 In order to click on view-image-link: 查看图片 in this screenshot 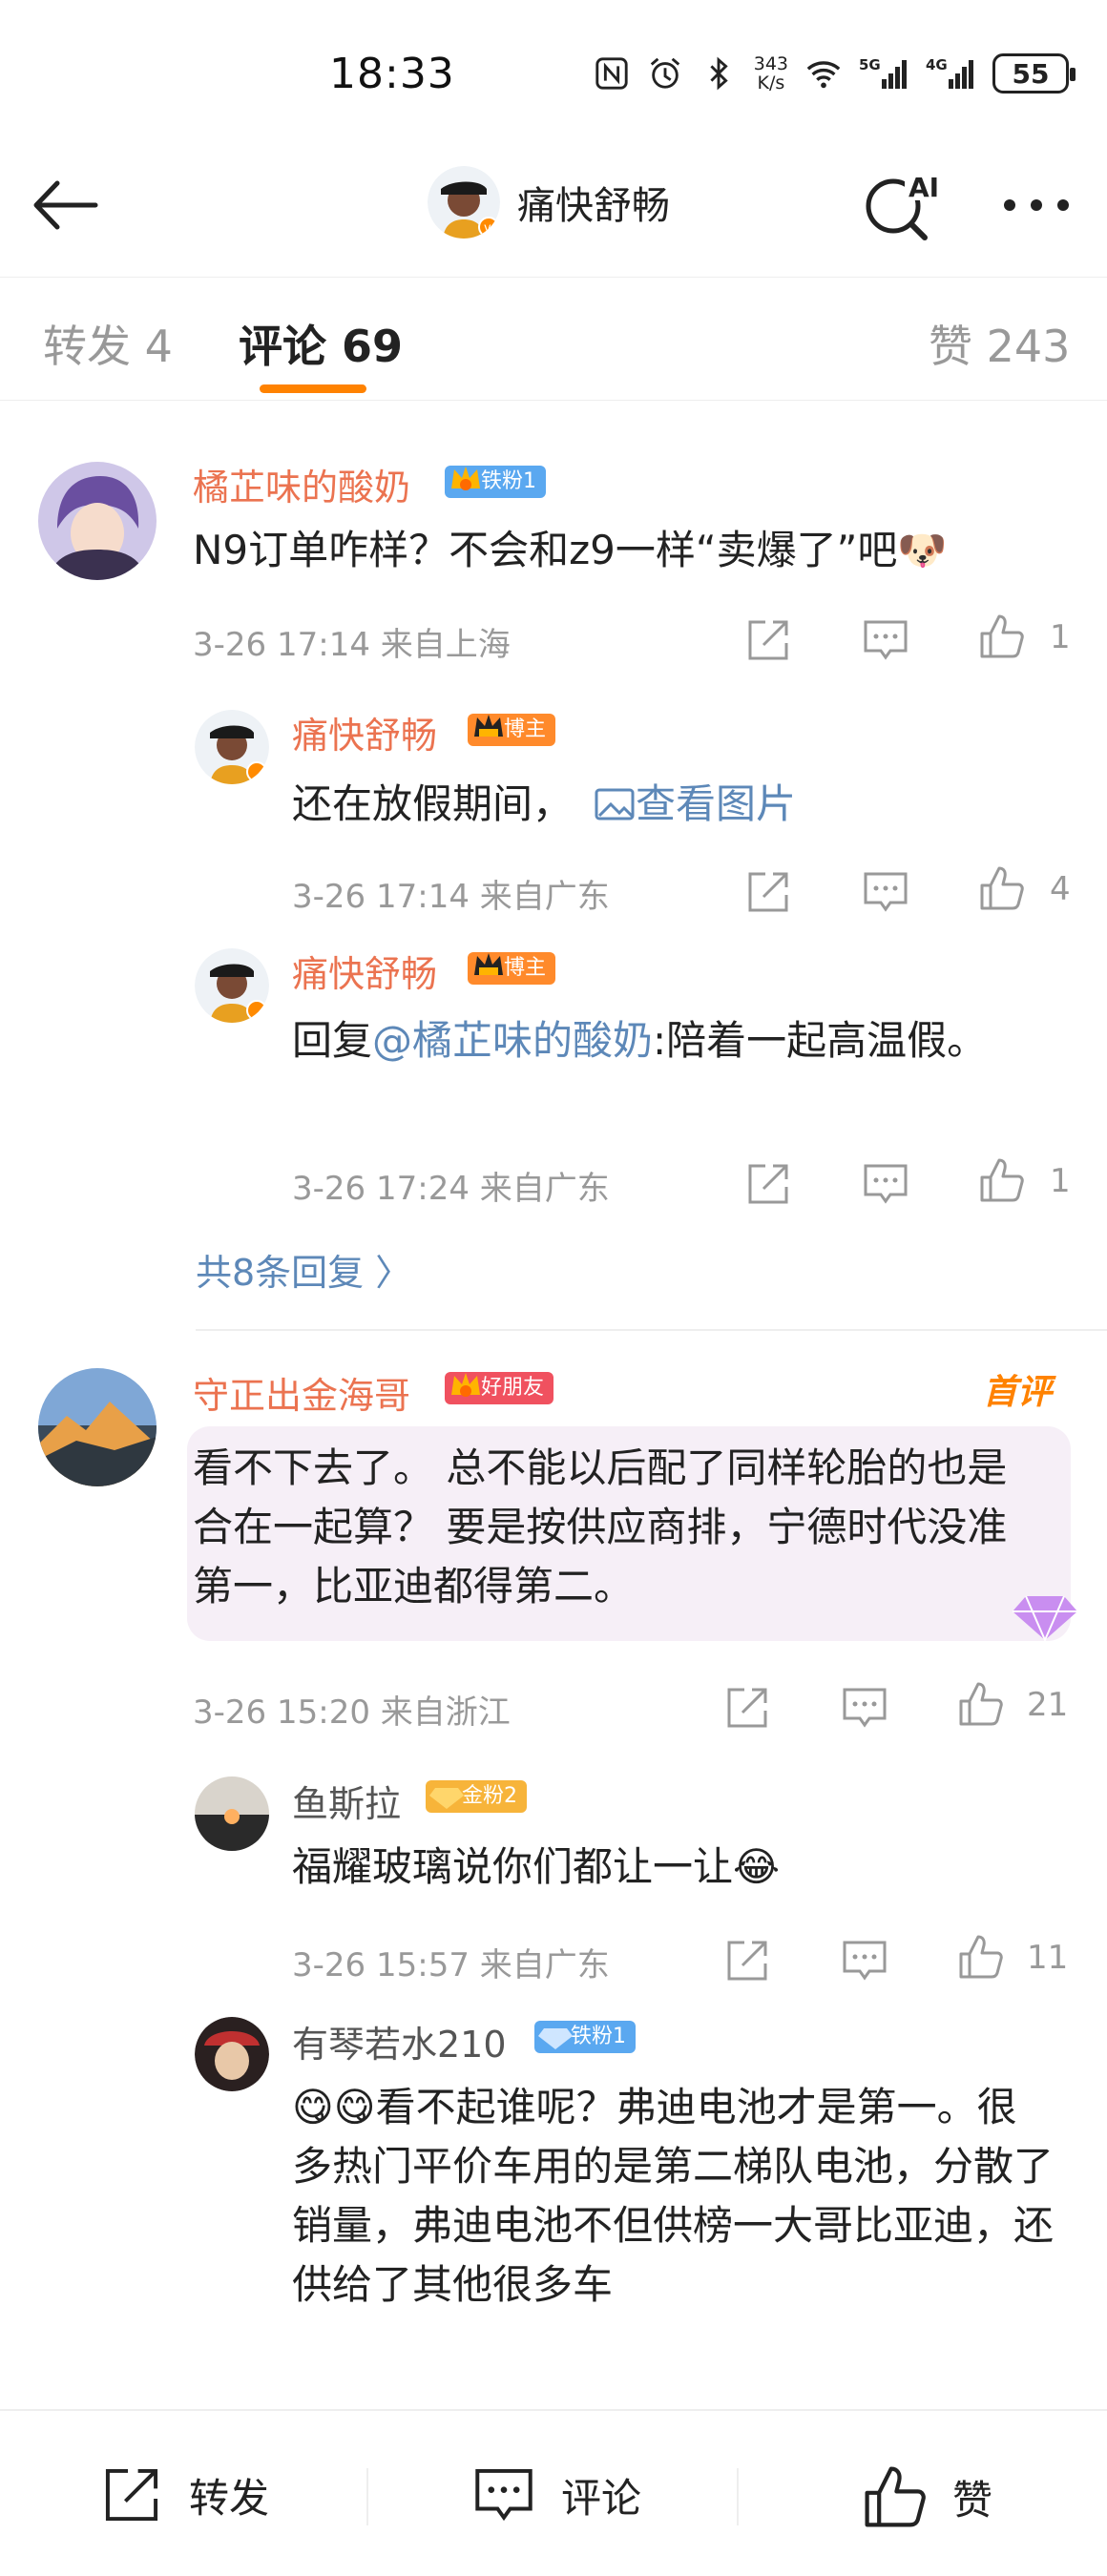, I will do `click(716, 803)`.